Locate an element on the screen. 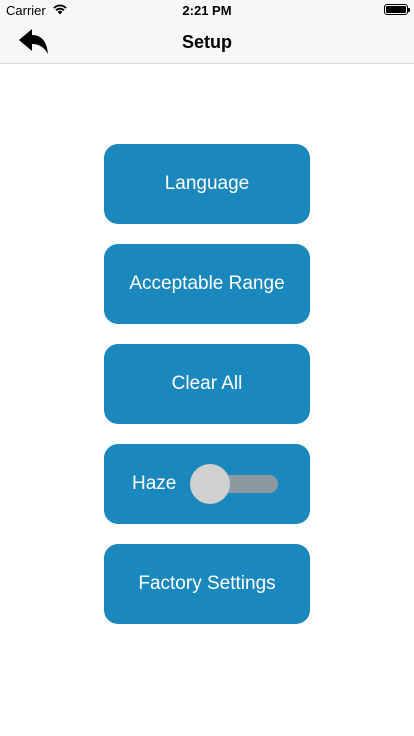  battery-icon is located at coordinates (397, 9).